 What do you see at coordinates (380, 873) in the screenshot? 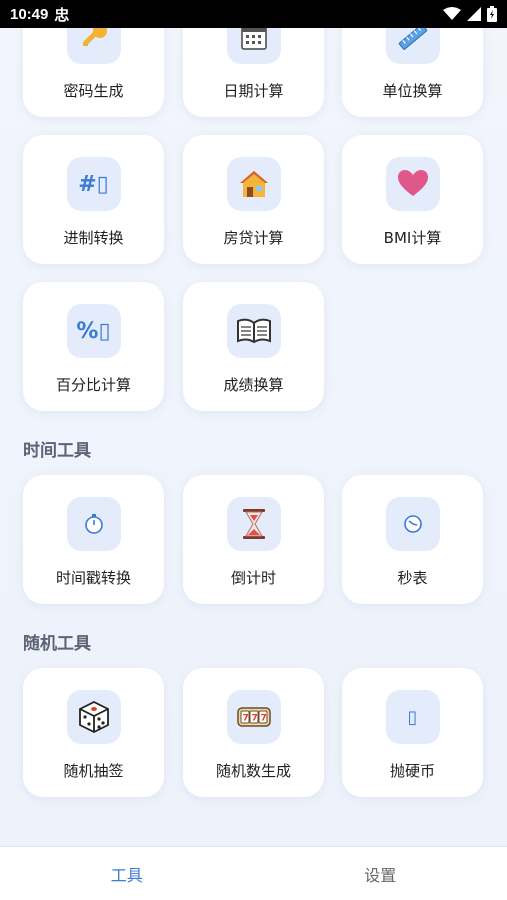
I see `nav-tab-settings: 设置` at bounding box center [380, 873].